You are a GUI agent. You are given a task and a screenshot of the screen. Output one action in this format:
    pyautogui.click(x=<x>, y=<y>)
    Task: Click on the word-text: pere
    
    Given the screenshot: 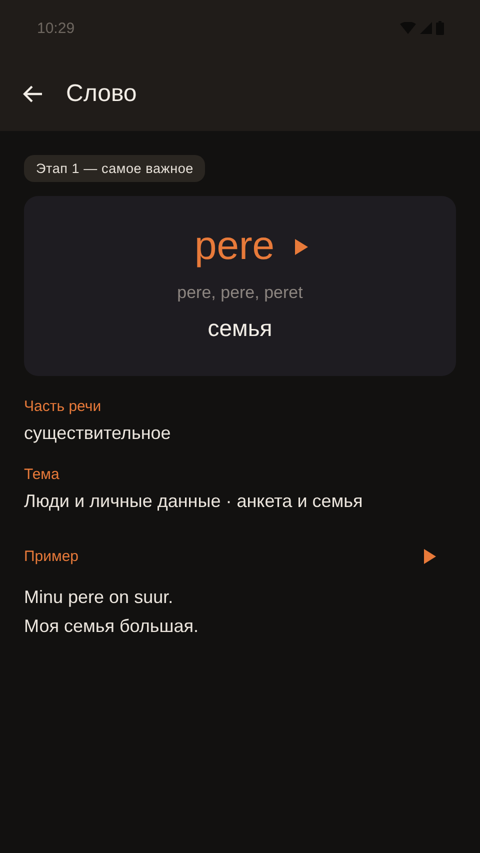 What is the action you would take?
    pyautogui.click(x=234, y=246)
    